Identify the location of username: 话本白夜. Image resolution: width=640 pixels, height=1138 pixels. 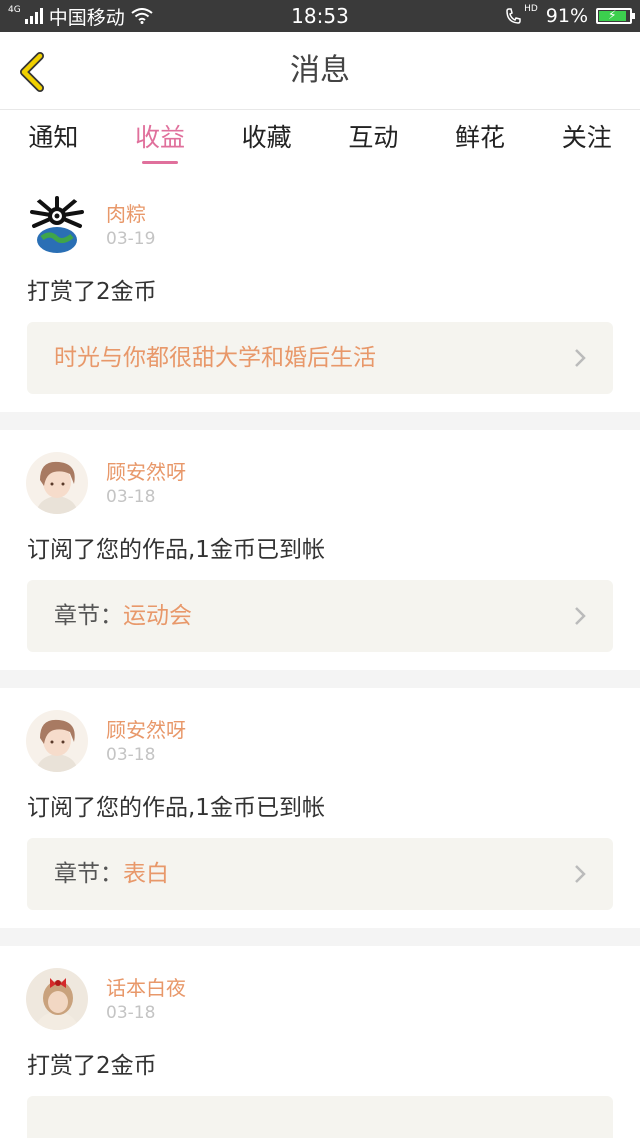
(146, 986).